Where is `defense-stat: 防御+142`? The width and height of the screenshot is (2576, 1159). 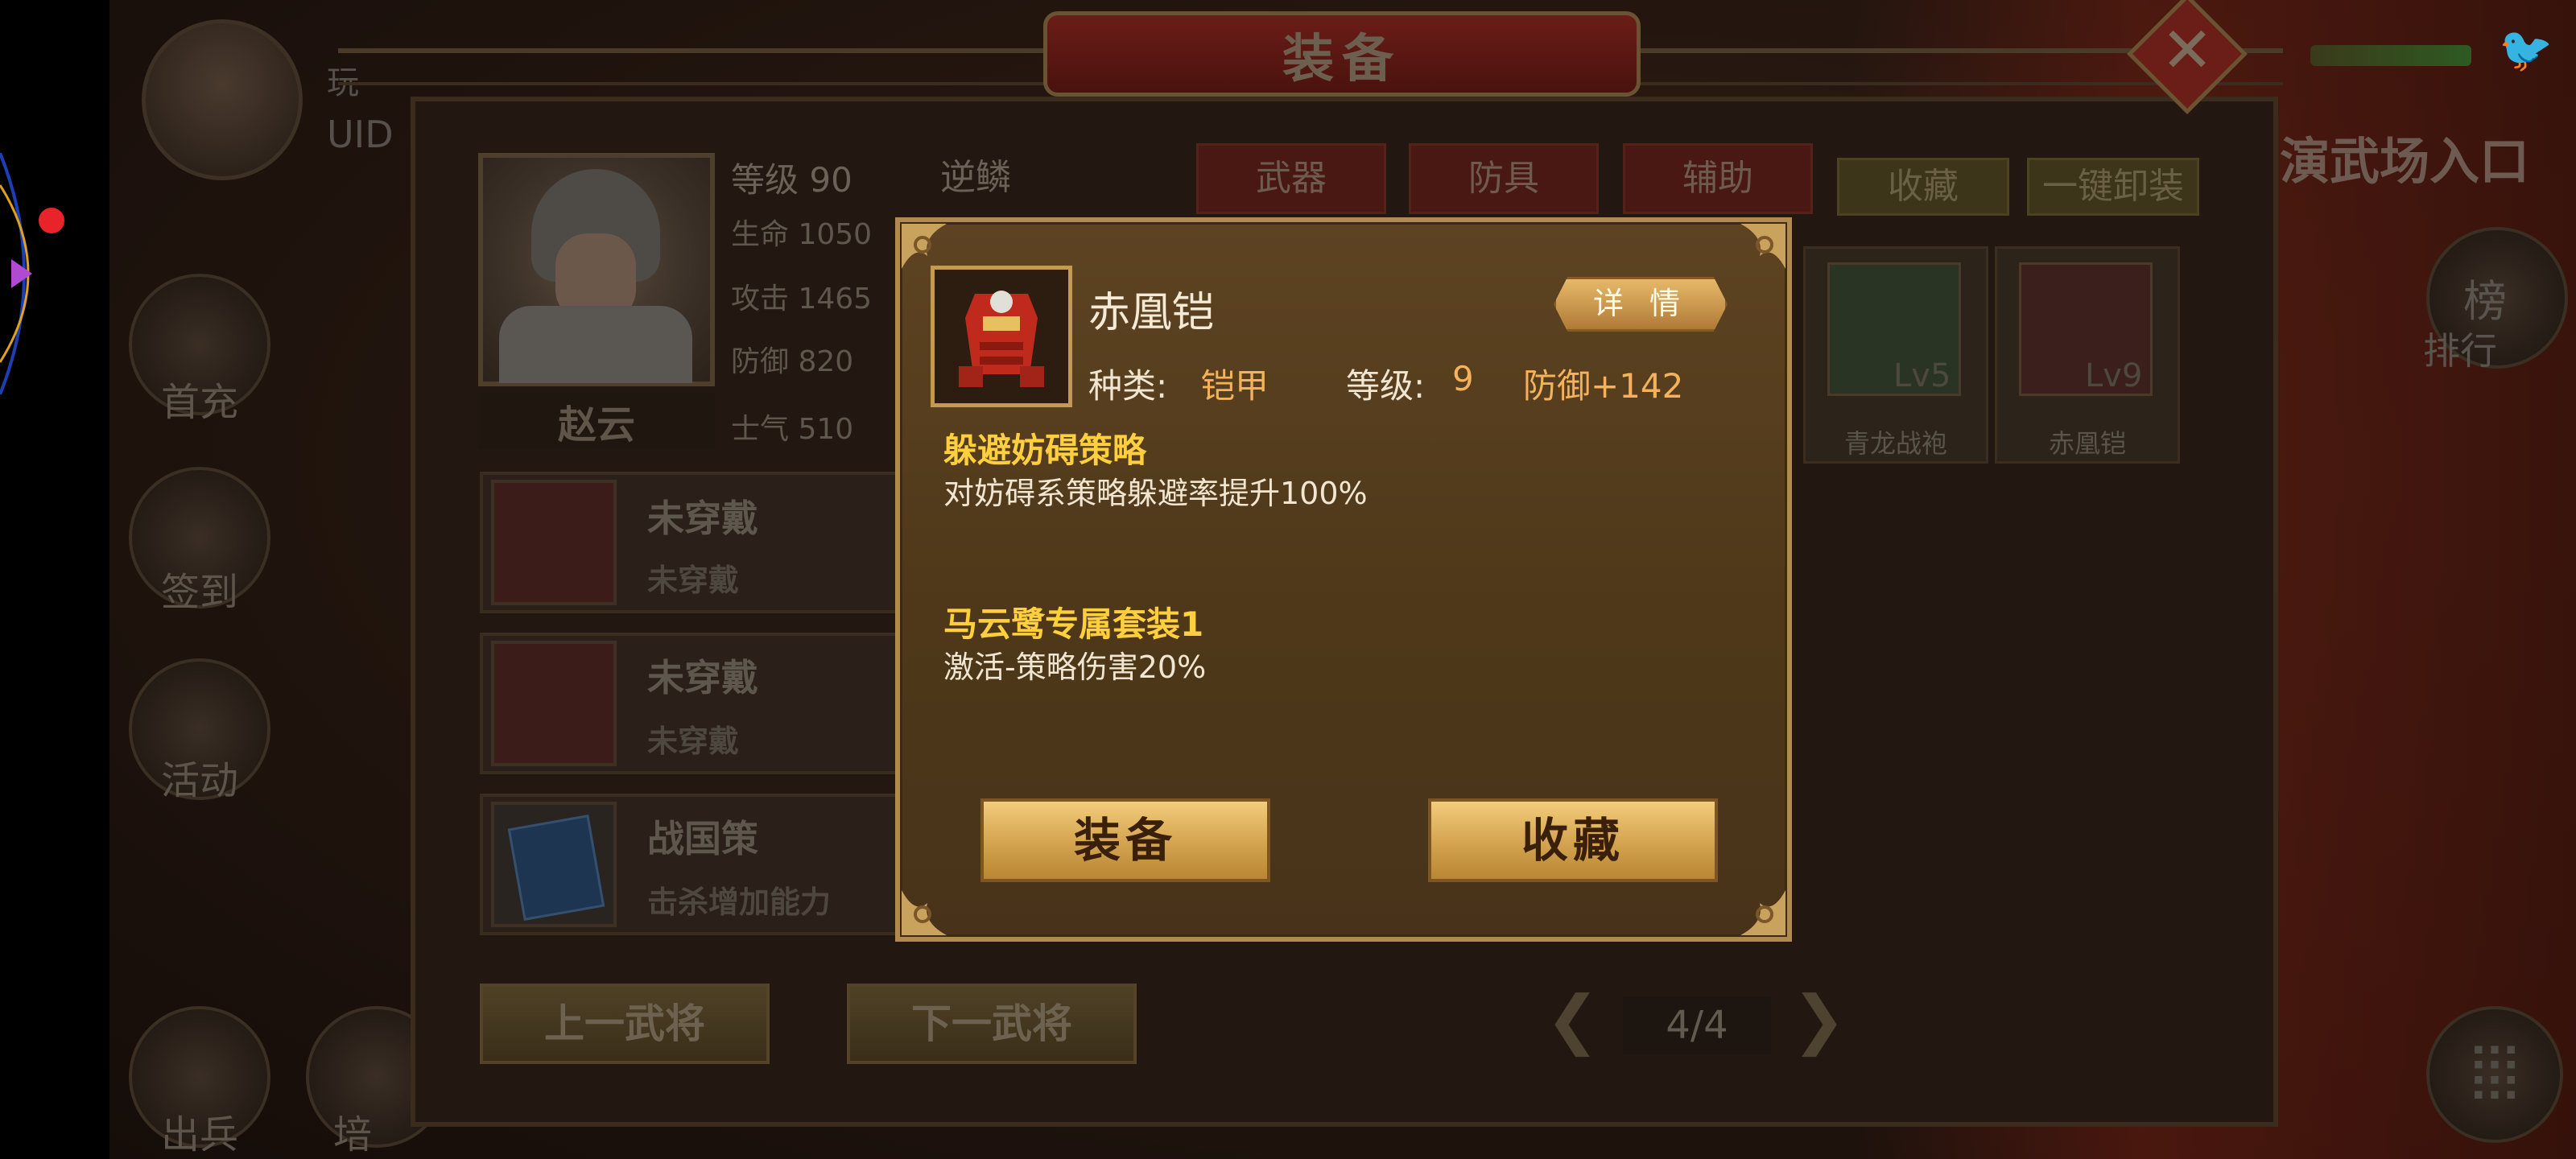
defense-stat: 防御+142 is located at coordinates (1603, 386).